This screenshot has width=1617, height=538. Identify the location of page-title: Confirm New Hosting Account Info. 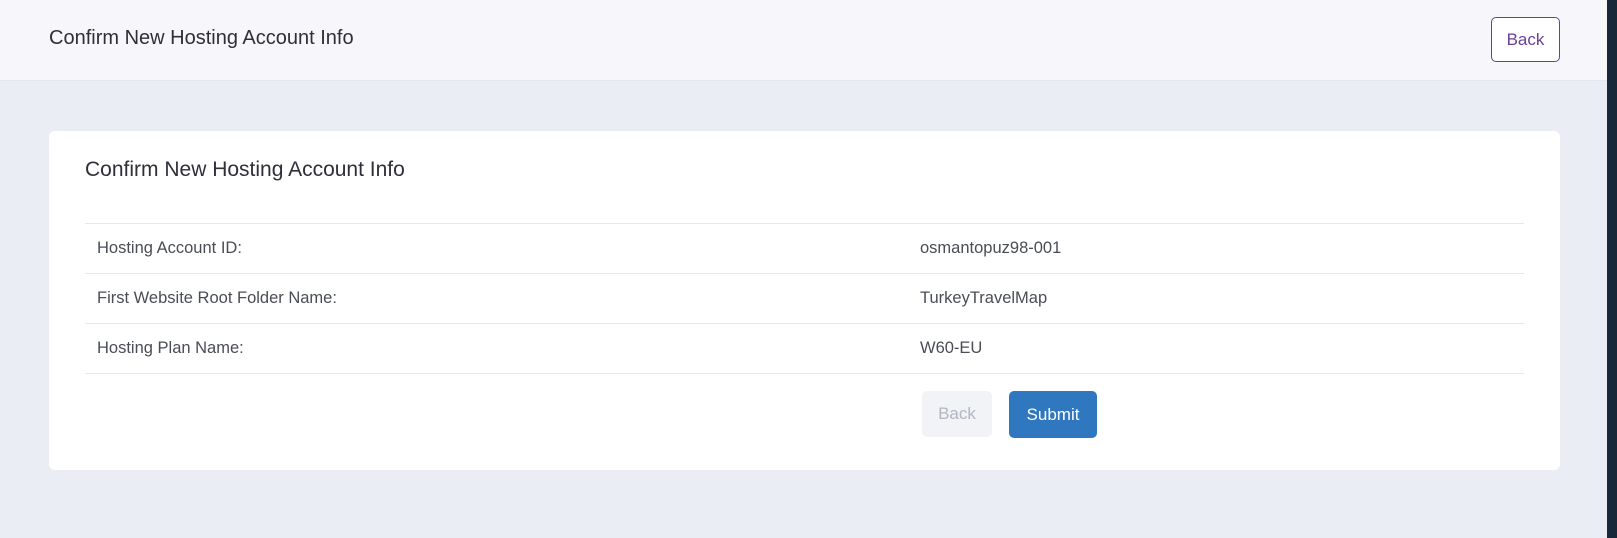
(201, 38).